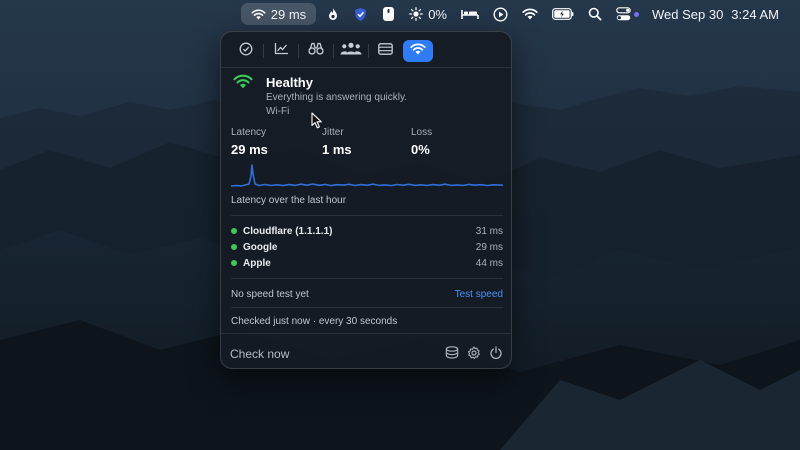  I want to click on mouse-cursor-icon, so click(316, 120).